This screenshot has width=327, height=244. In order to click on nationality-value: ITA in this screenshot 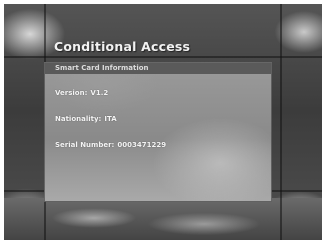, I will do `click(110, 119)`.